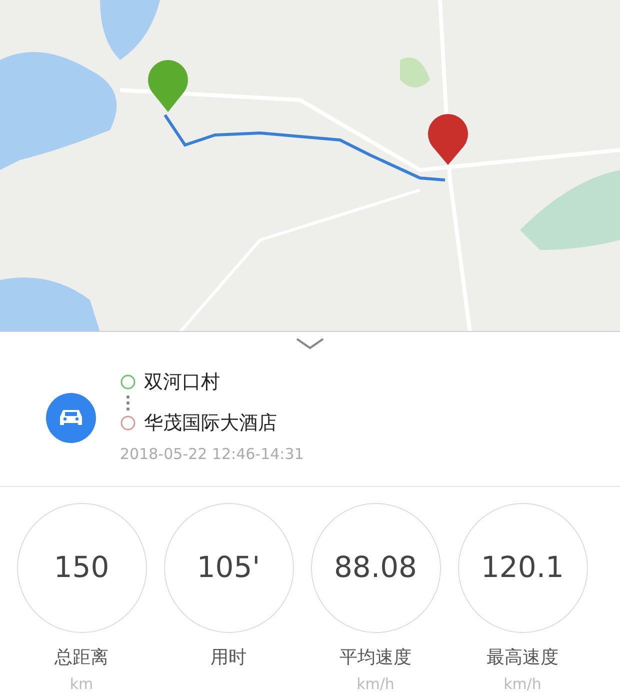  Describe the element at coordinates (128, 382) in the screenshot. I see `start-circle-icon` at that location.